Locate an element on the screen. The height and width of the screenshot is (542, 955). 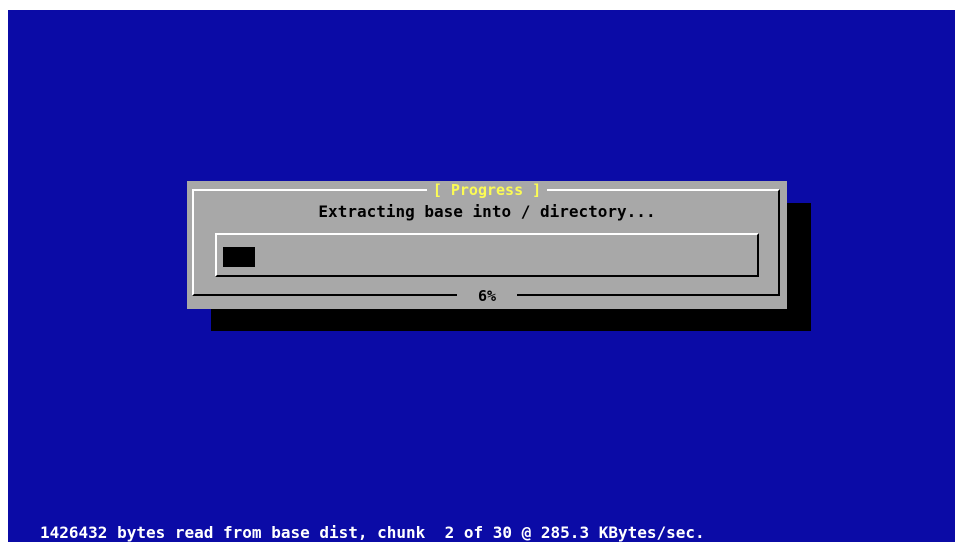
dialog-title: [ Progress ] is located at coordinates (487, 190).